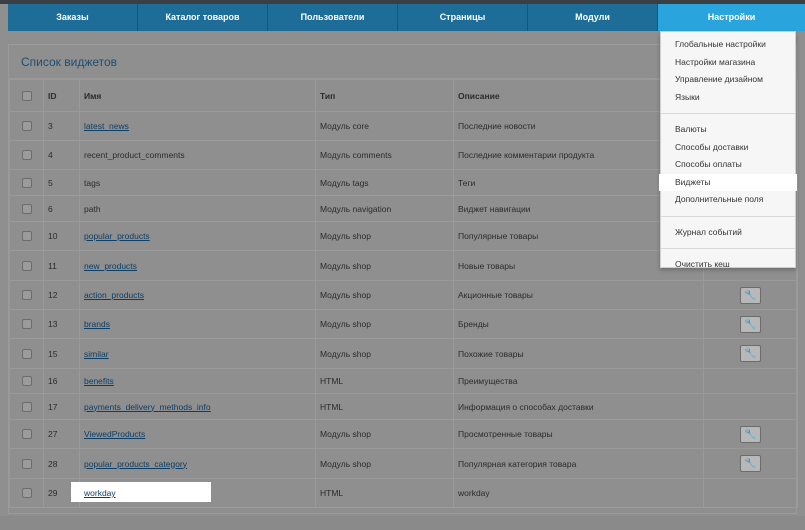 The height and width of the screenshot is (530, 805). What do you see at coordinates (147, 407) in the screenshot?
I see `widget-name-link: payments_delivery_methods_info` at bounding box center [147, 407].